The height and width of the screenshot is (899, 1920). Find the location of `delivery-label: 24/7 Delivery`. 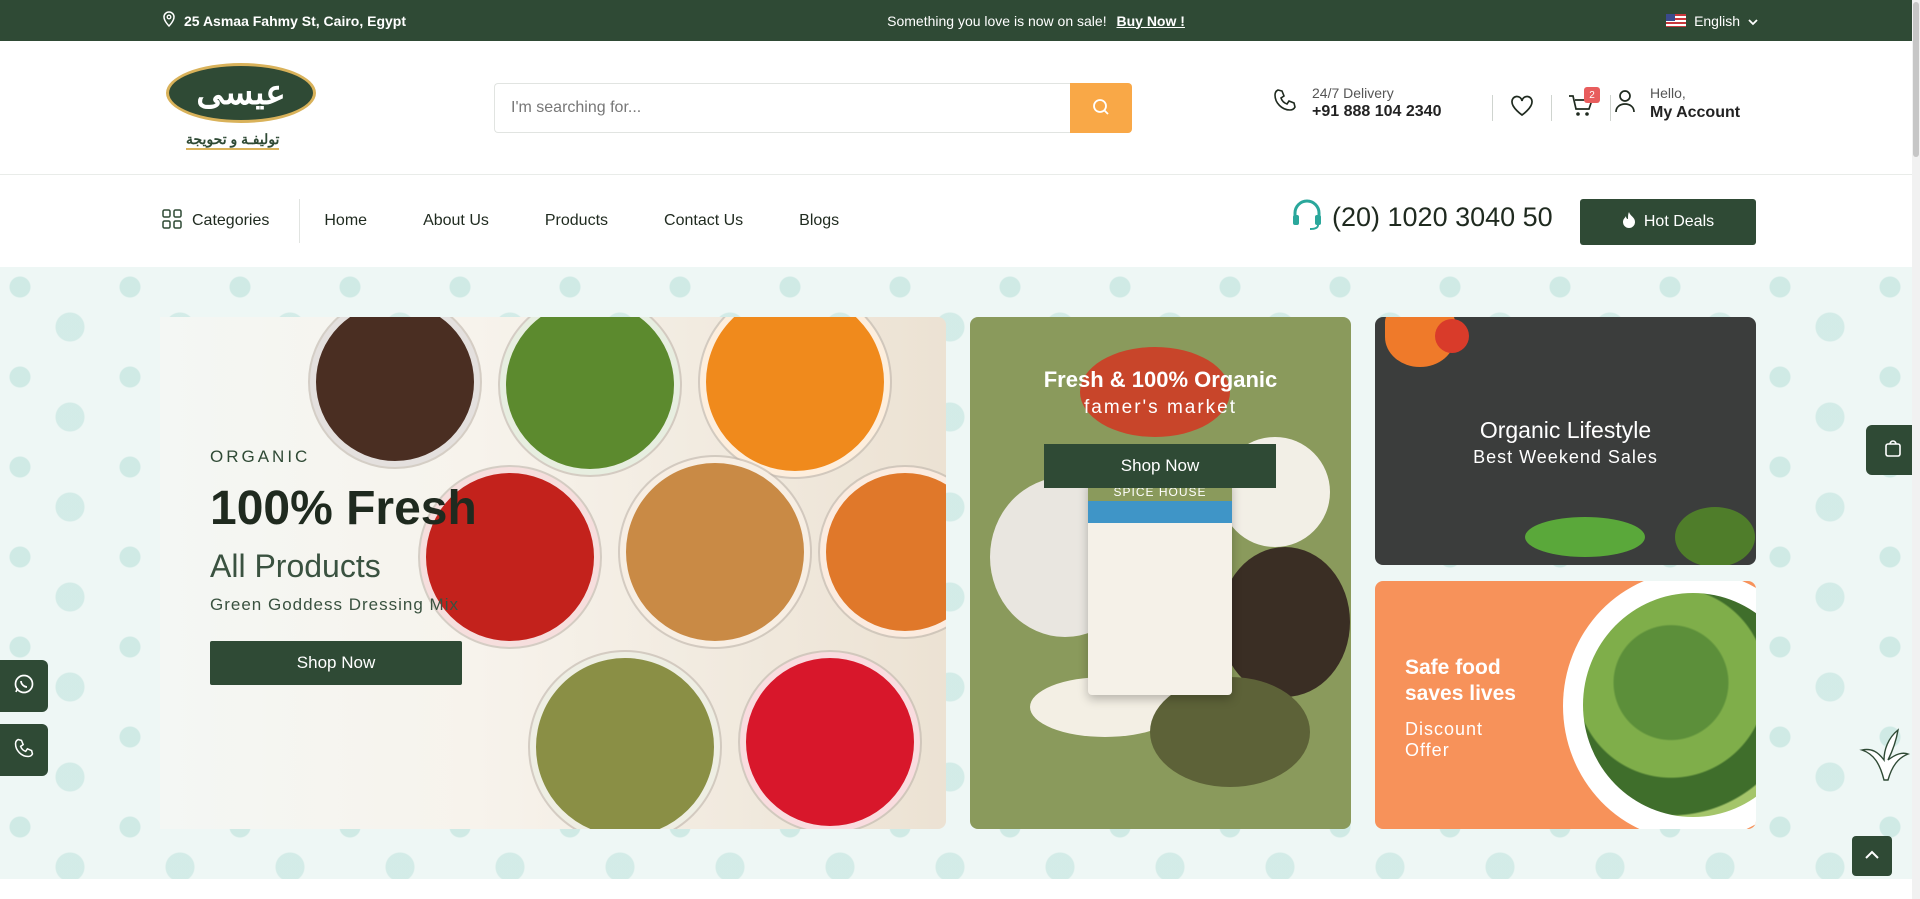

delivery-label: 24/7 Delivery is located at coordinates (1353, 93).